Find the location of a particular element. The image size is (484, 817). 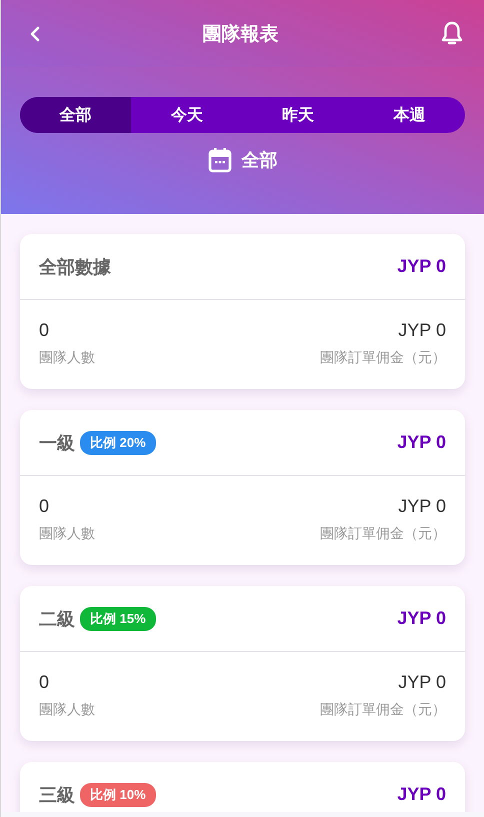

ratio-badge: 比例 10% is located at coordinates (118, 794).